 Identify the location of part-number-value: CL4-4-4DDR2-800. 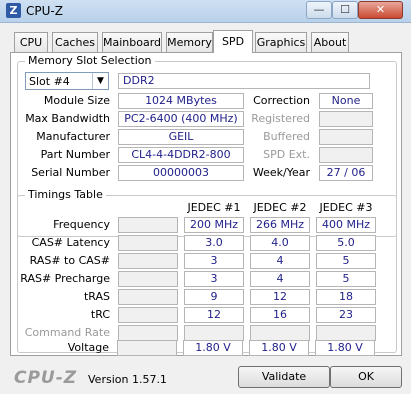
(181, 155).